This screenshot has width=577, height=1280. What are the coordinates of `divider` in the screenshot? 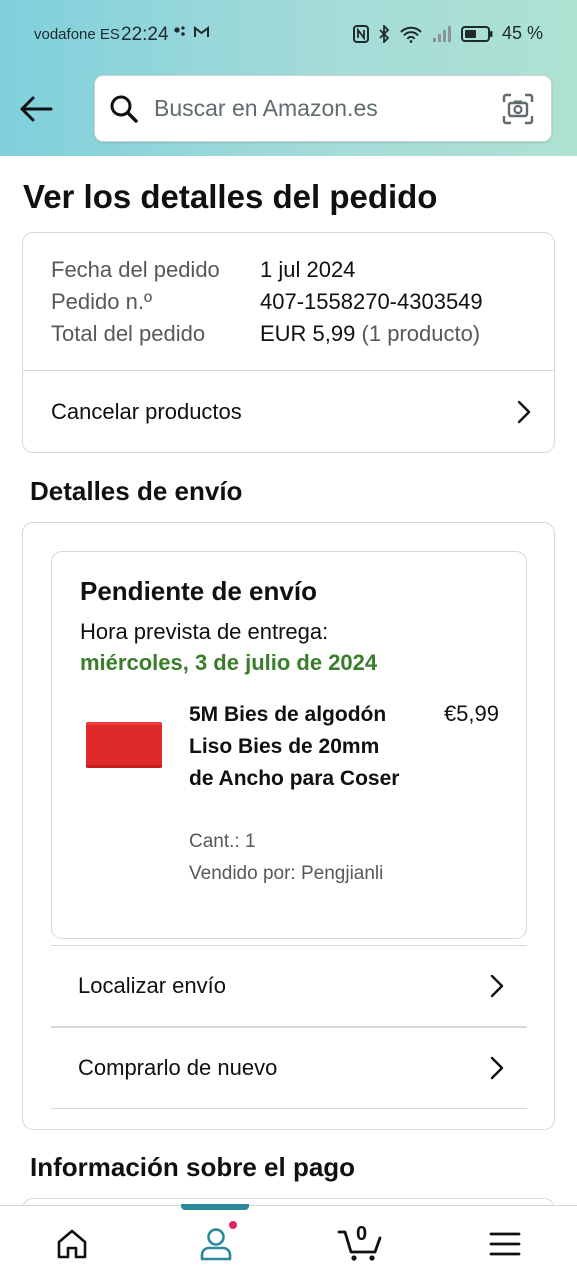 It's located at (289, 1108).